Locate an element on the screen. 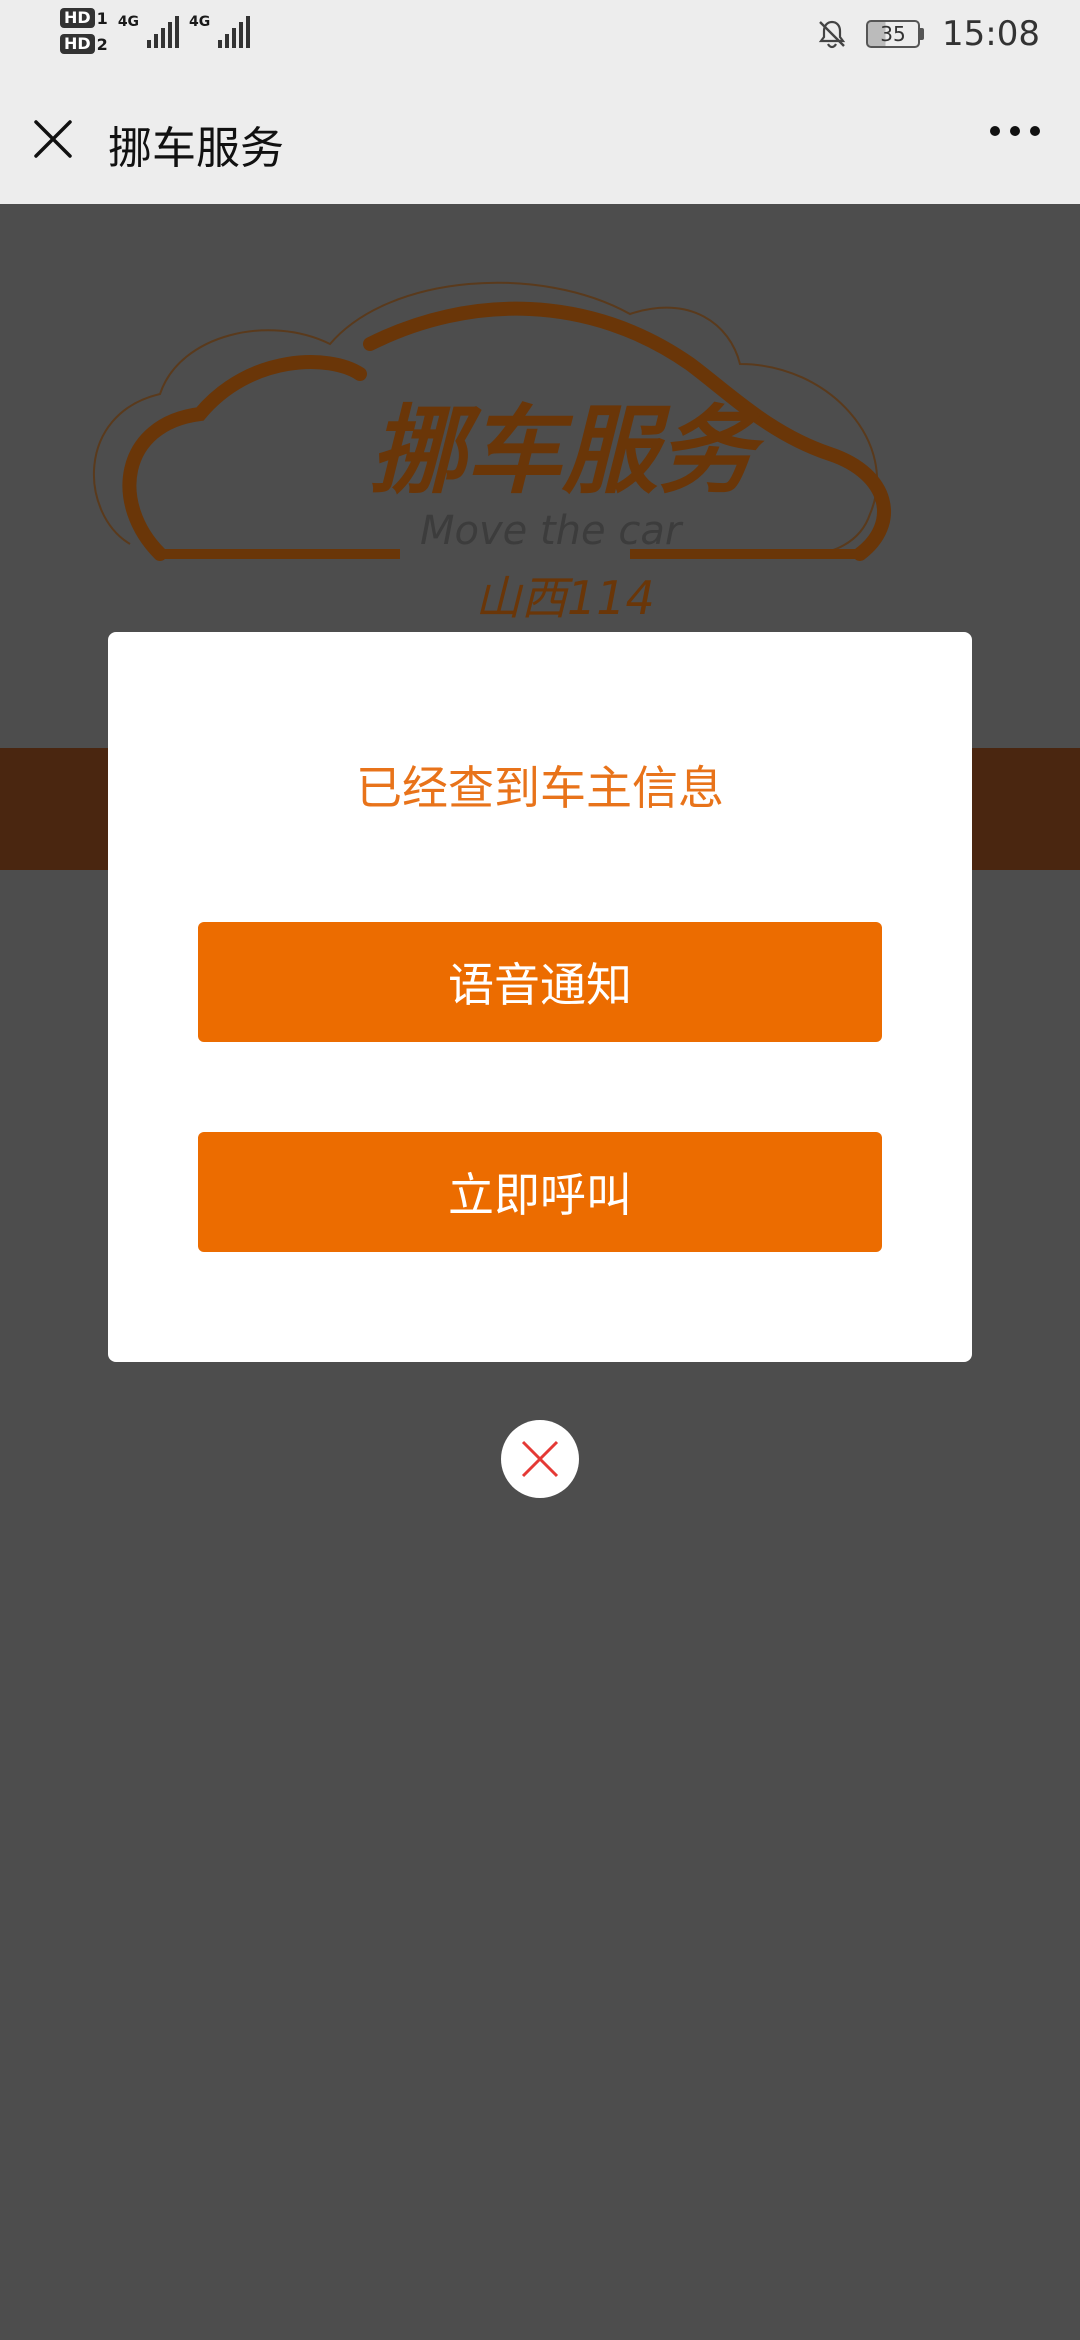 Image resolution: width=1080 pixels, height=2340 pixels. voice-notify-button: 语音通知 is located at coordinates (540, 982).